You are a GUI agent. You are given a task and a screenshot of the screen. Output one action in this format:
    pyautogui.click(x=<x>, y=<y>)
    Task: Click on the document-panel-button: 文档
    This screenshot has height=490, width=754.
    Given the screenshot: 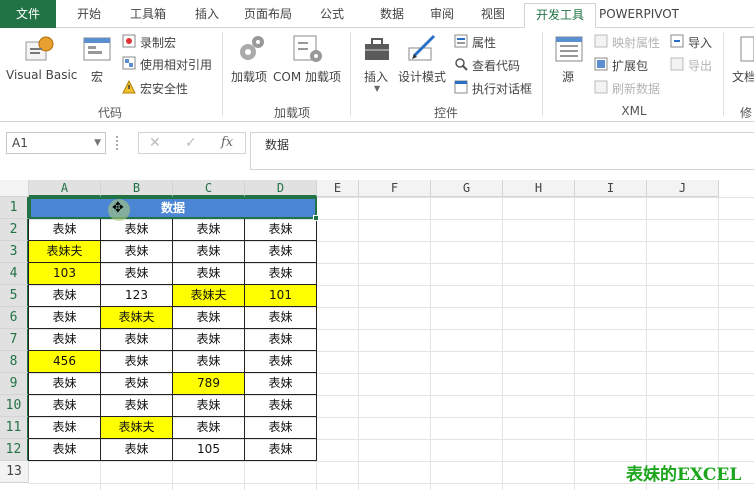 What is the action you would take?
    pyautogui.click(x=743, y=76)
    